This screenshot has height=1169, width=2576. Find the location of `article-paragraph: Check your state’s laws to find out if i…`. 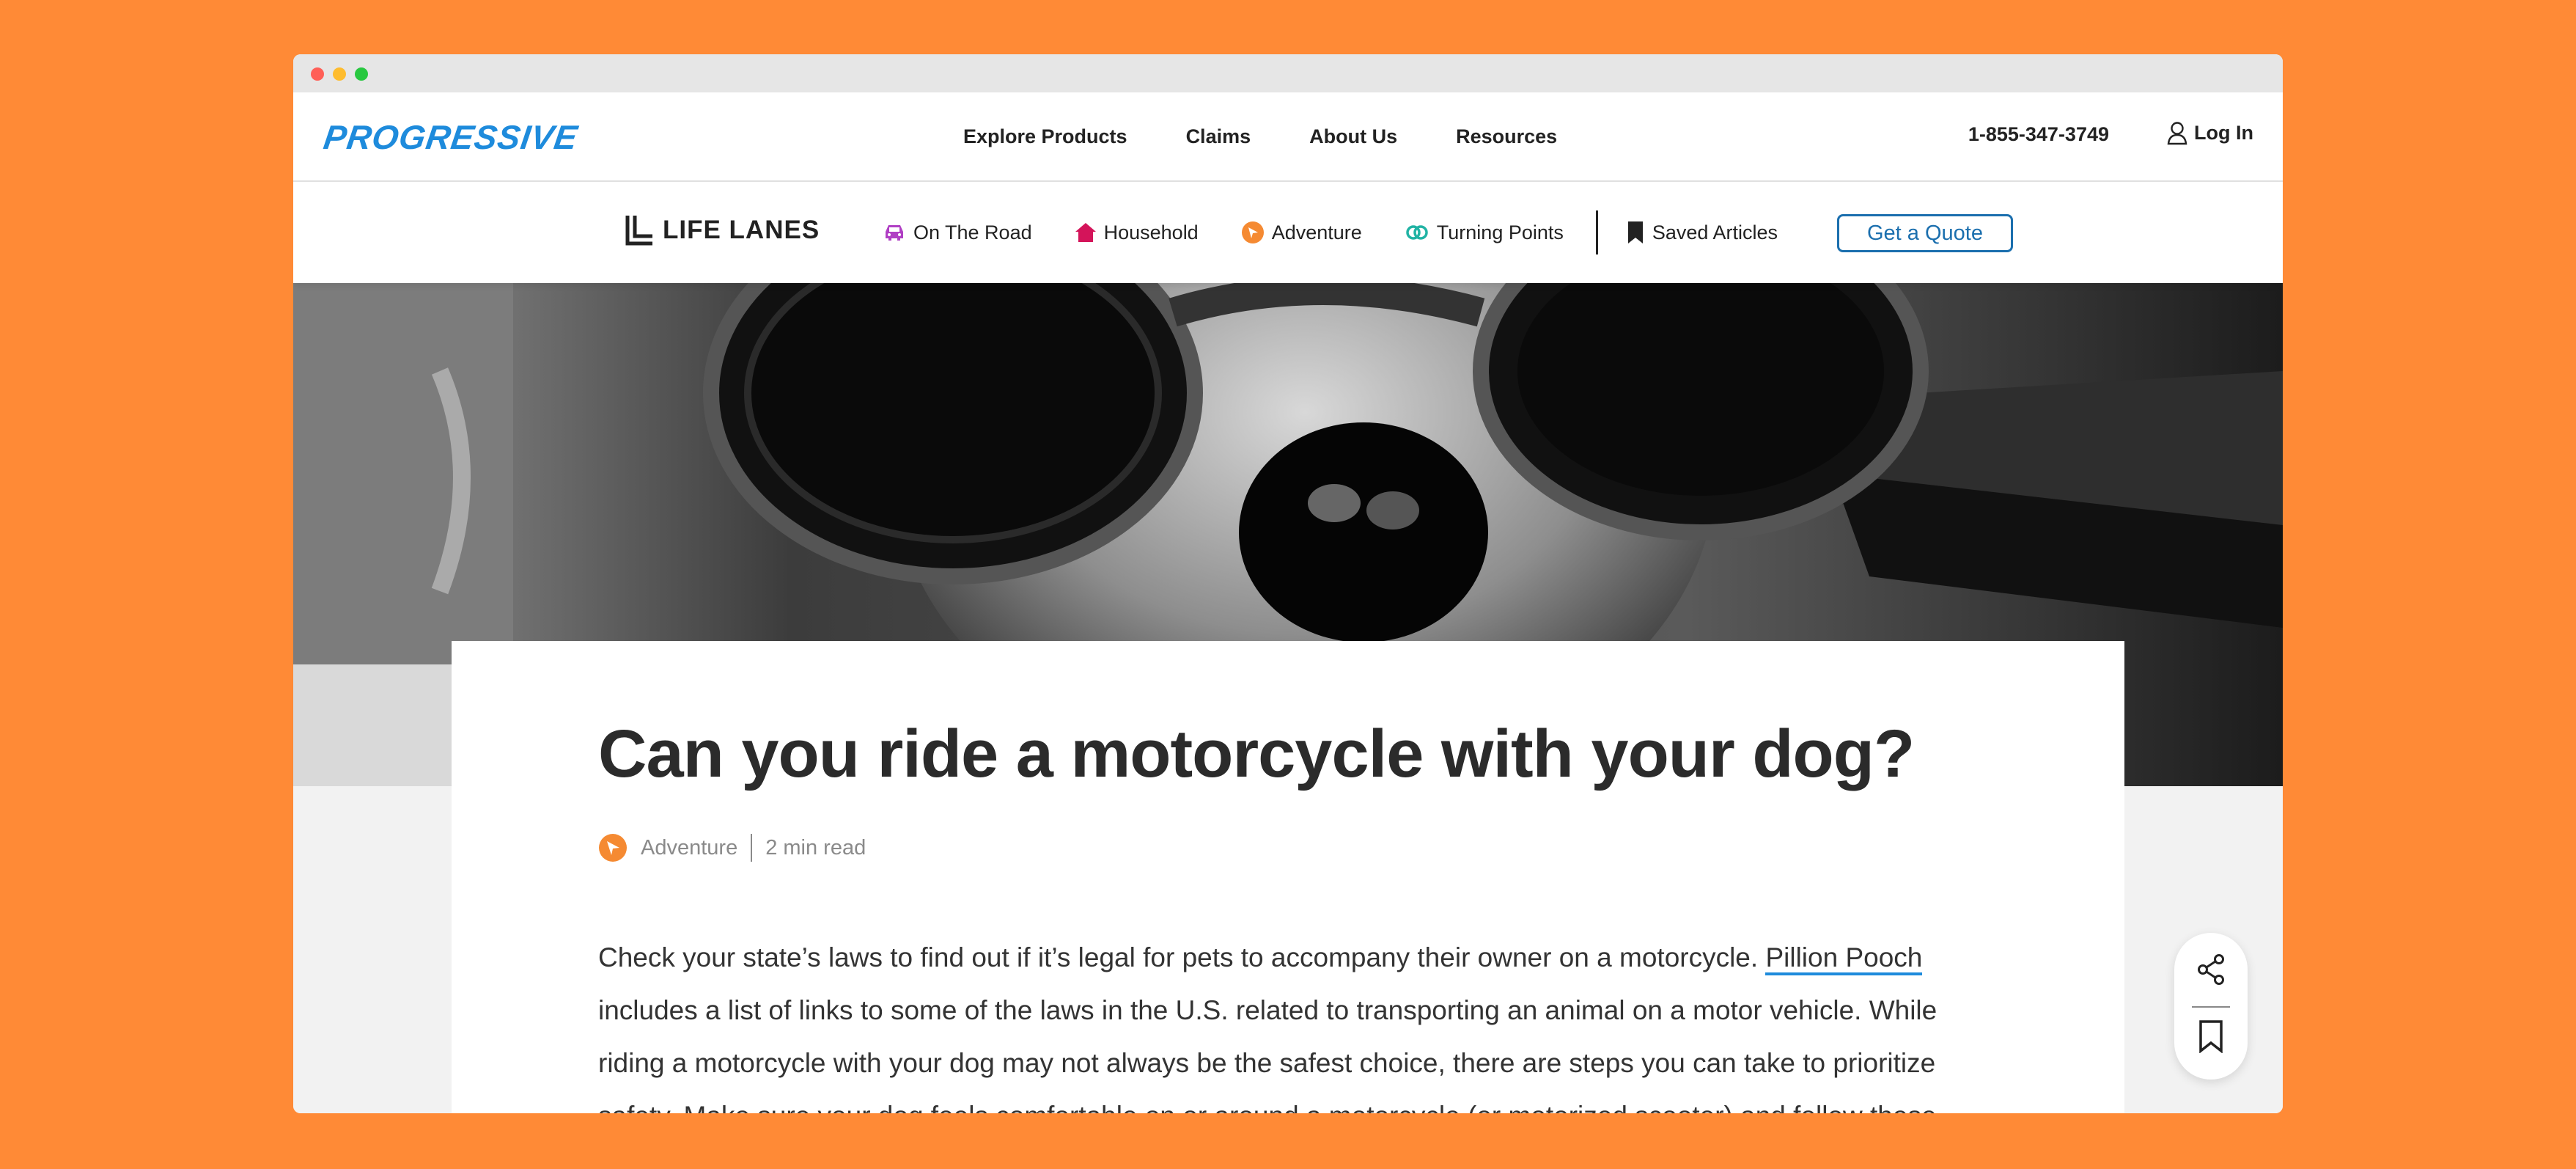

article-paragraph: Check your state’s laws to find out if i… is located at coordinates (1287, 1022).